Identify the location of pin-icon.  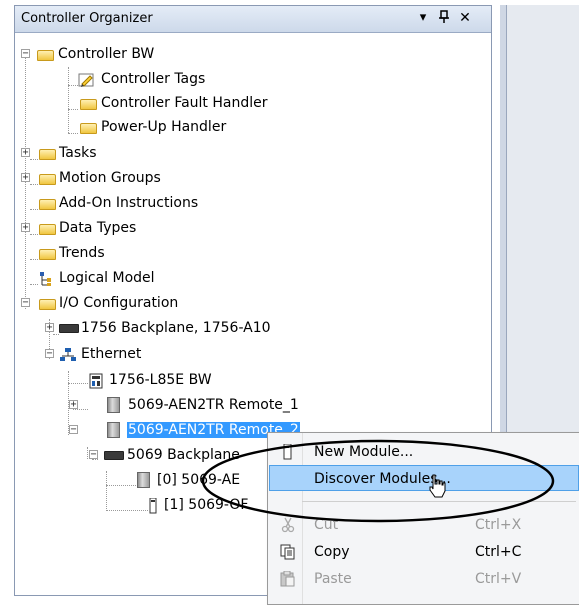
(444, 18).